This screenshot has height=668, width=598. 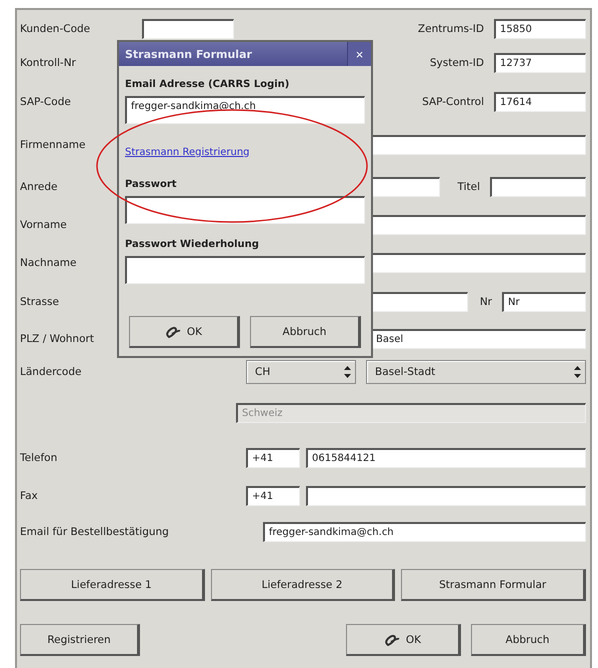 I want to click on field-label: Fax, so click(x=29, y=496).